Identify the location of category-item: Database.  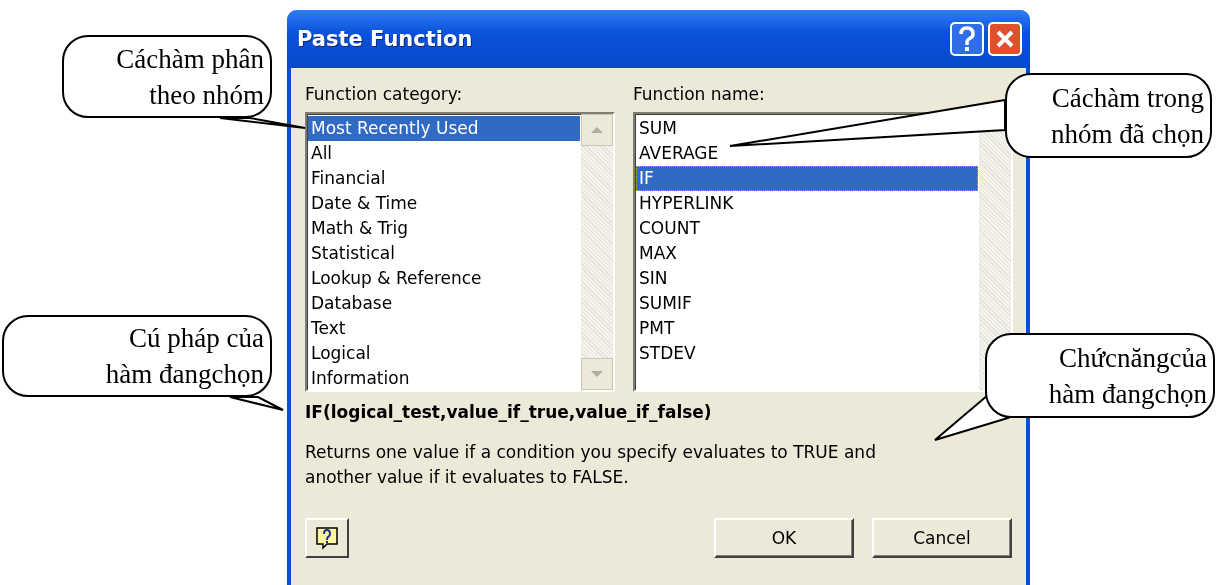
(444, 303).